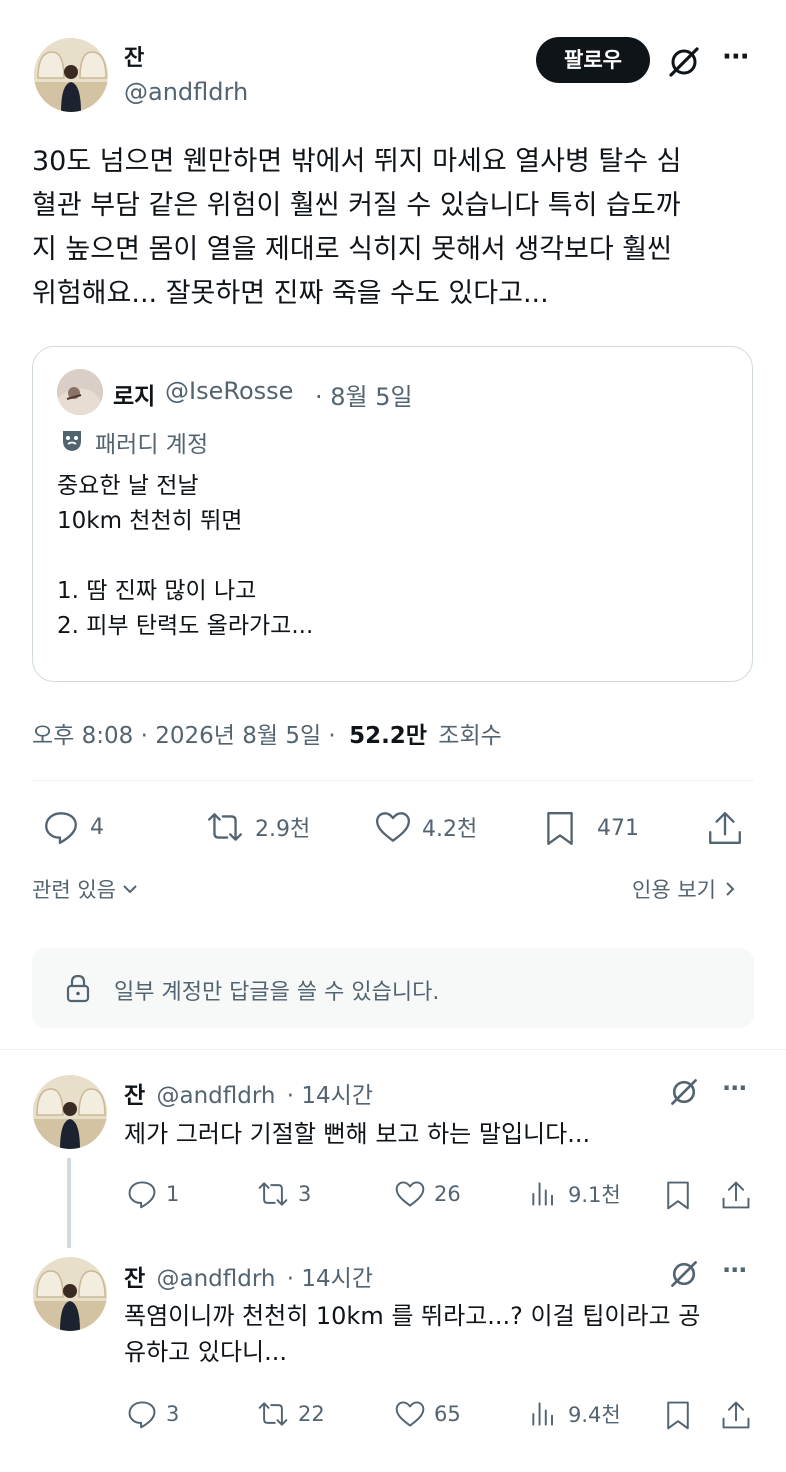 This screenshot has height=1472, width=786. I want to click on tweet-meta: 오후 8:08 · 2026년 8월 5일 · 52.2만 조회수, so click(267, 733).